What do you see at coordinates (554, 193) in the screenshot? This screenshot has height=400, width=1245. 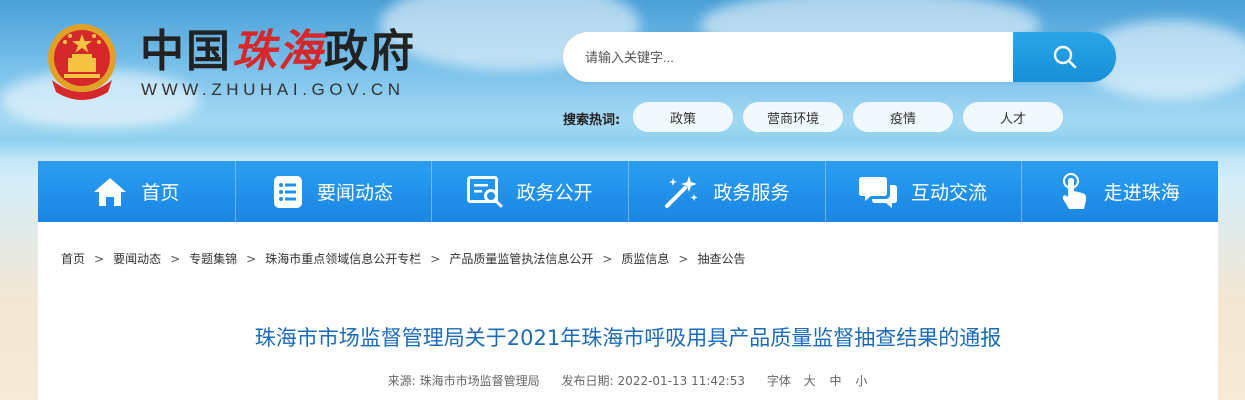 I see `nav-item-label: 政务公开` at bounding box center [554, 193].